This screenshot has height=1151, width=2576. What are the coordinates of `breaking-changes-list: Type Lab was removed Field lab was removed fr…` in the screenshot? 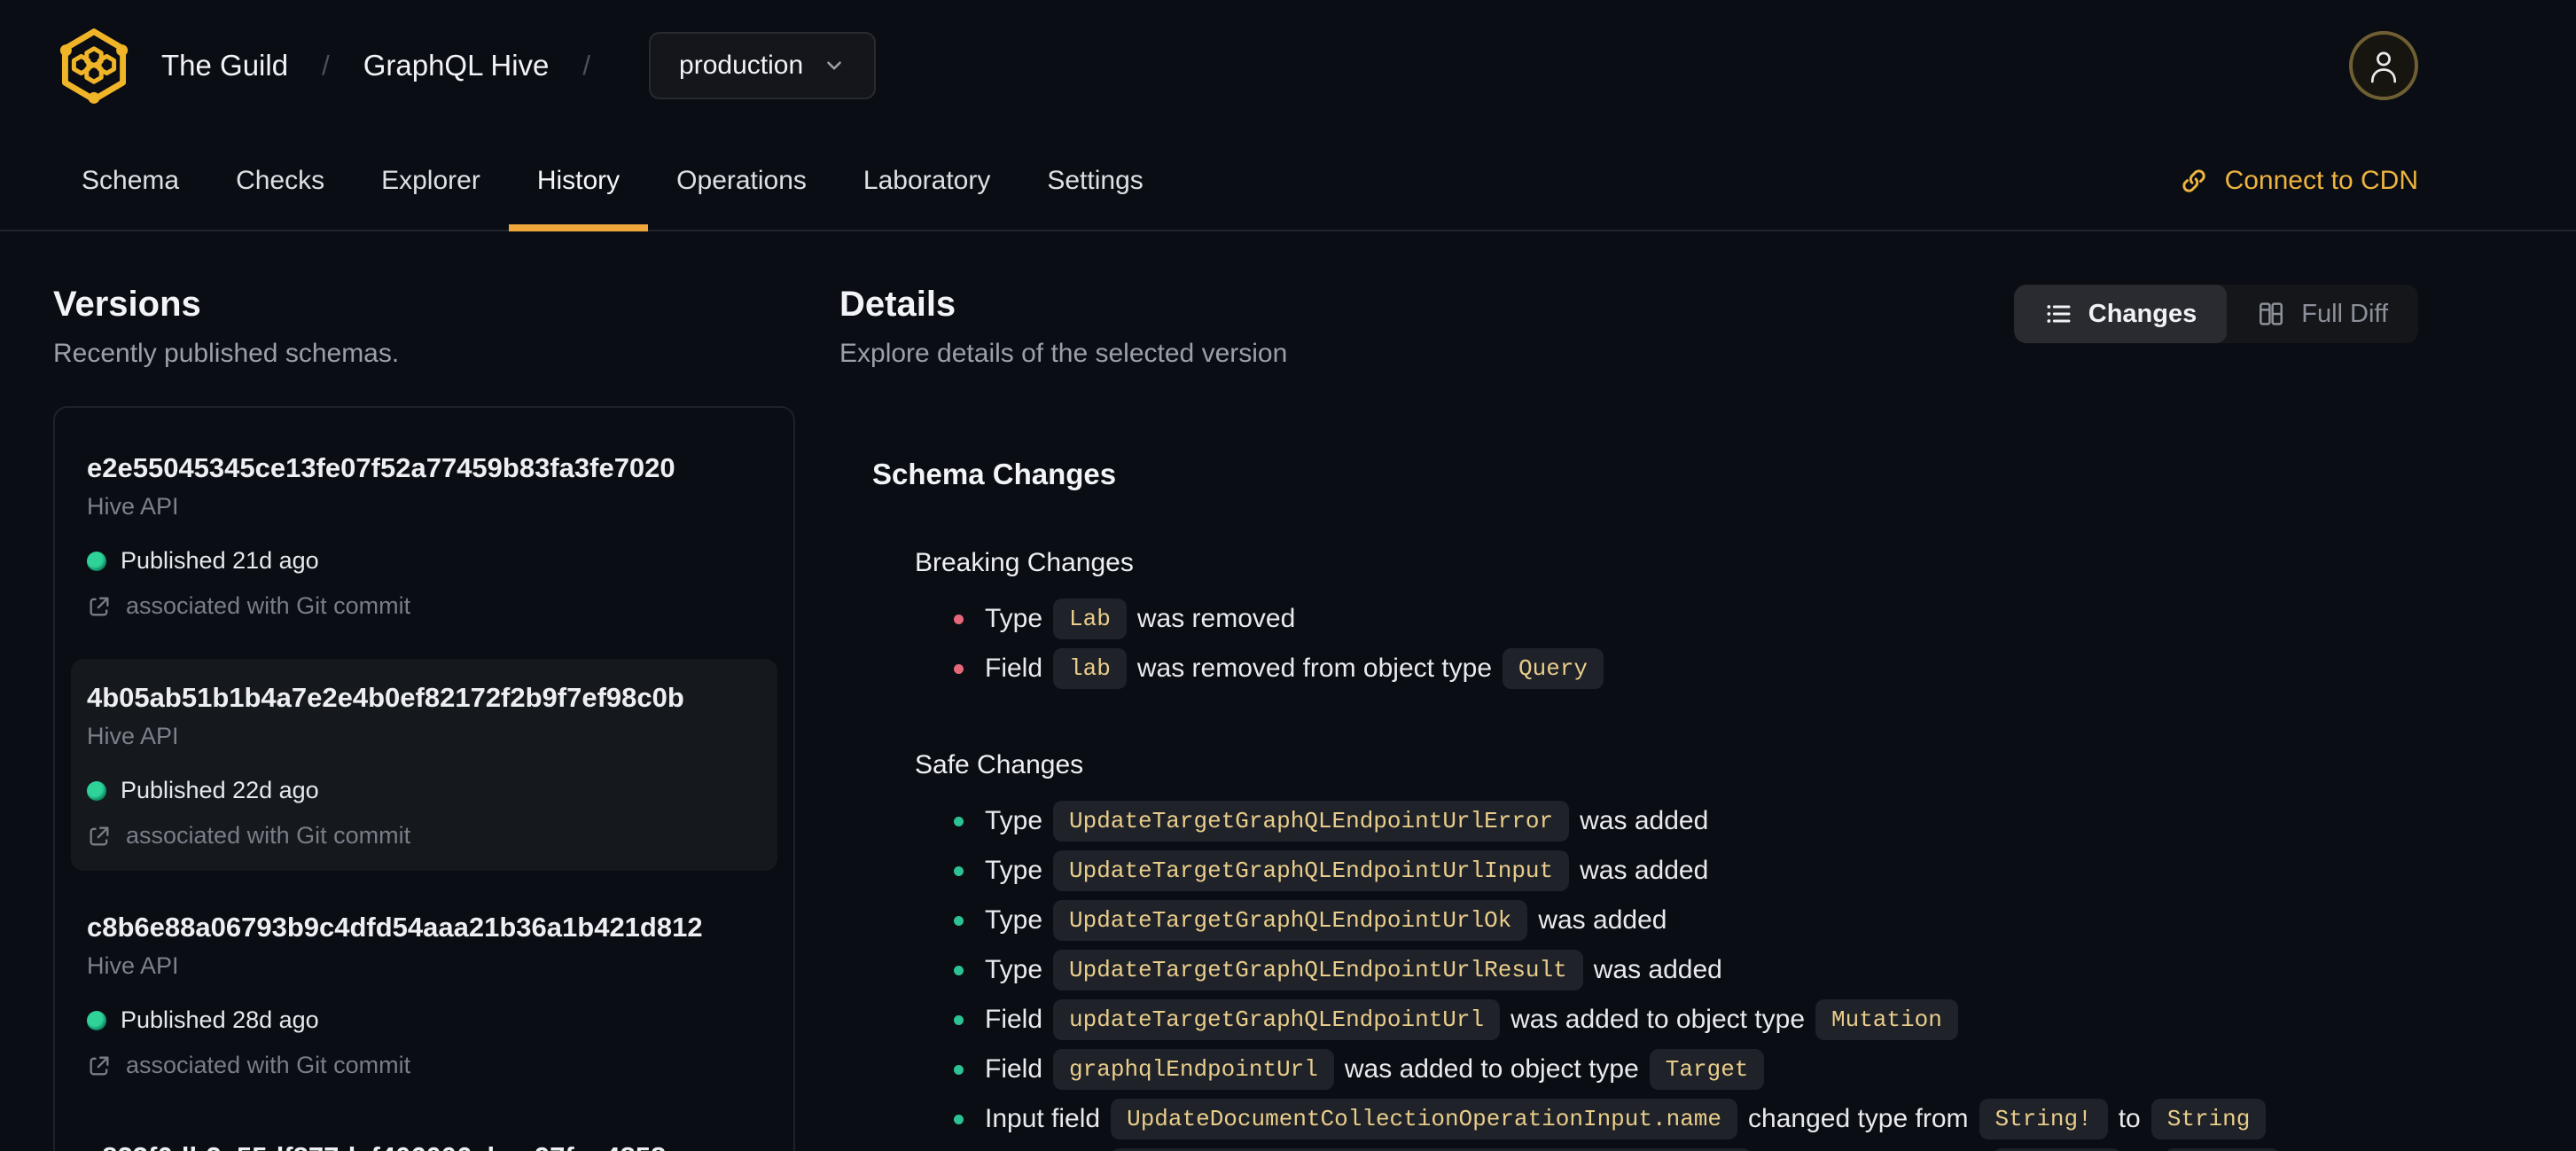 It's located at (1686, 643).